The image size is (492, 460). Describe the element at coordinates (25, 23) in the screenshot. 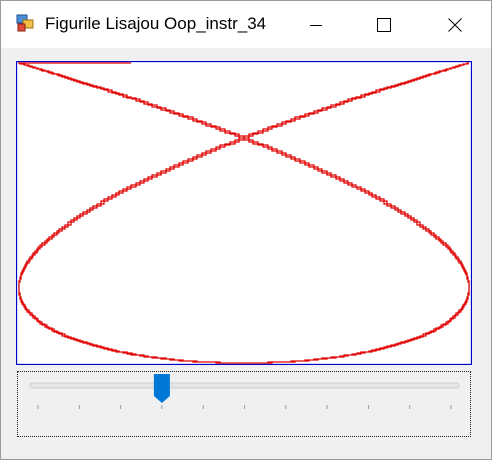

I see `app-icon` at that location.